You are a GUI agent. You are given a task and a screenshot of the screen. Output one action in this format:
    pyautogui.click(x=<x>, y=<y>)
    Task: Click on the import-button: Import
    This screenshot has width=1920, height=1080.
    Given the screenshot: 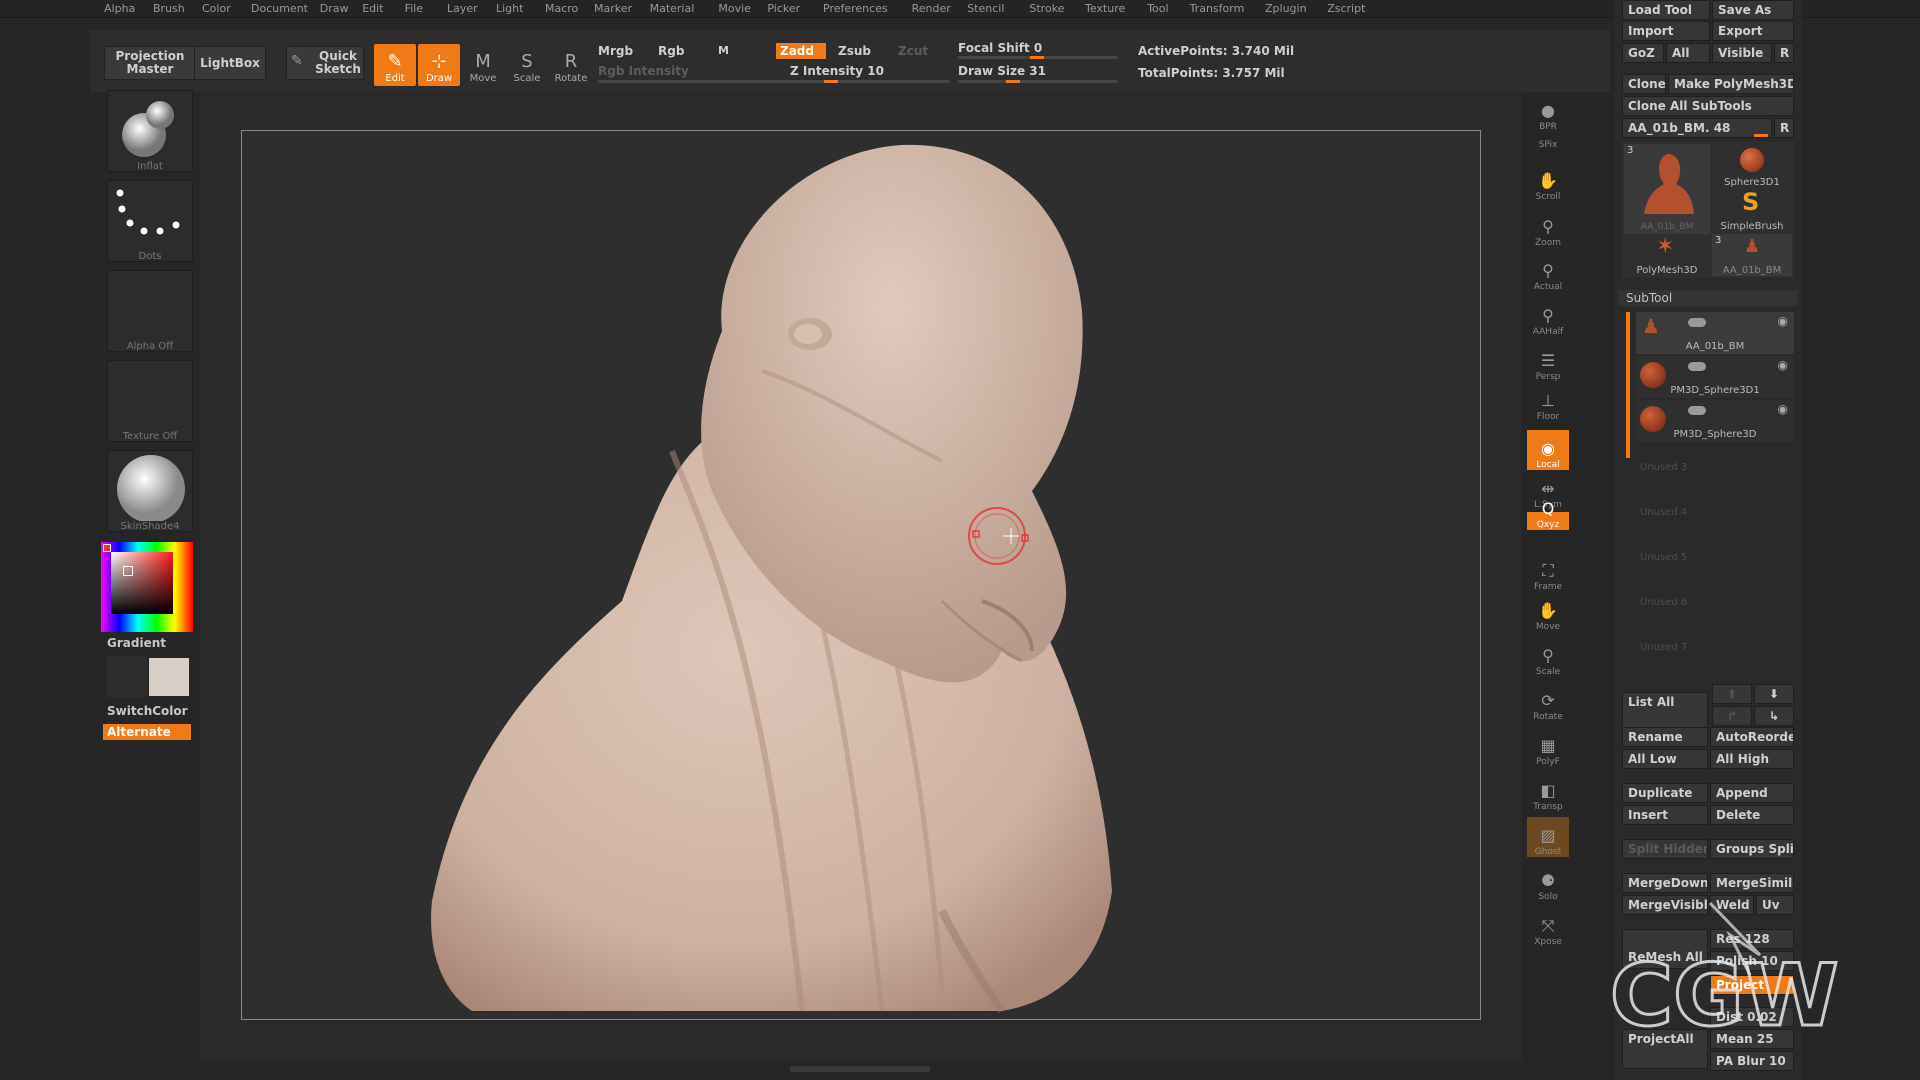 What is the action you would take?
    pyautogui.click(x=1666, y=31)
    